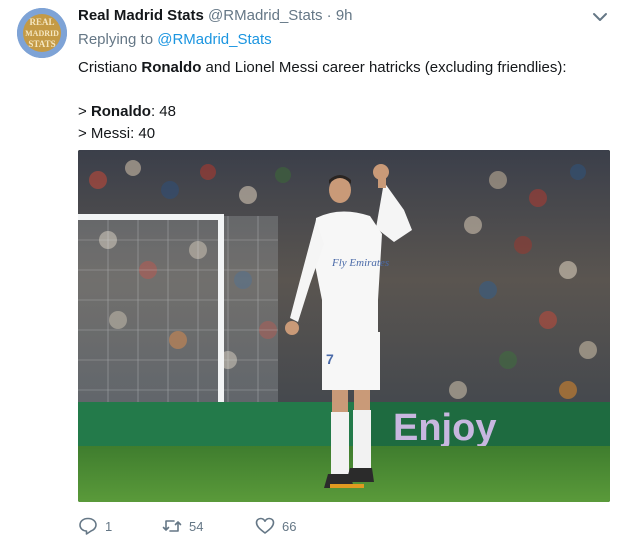  I want to click on tweet-line-3: > Messi: 40, so click(117, 133).